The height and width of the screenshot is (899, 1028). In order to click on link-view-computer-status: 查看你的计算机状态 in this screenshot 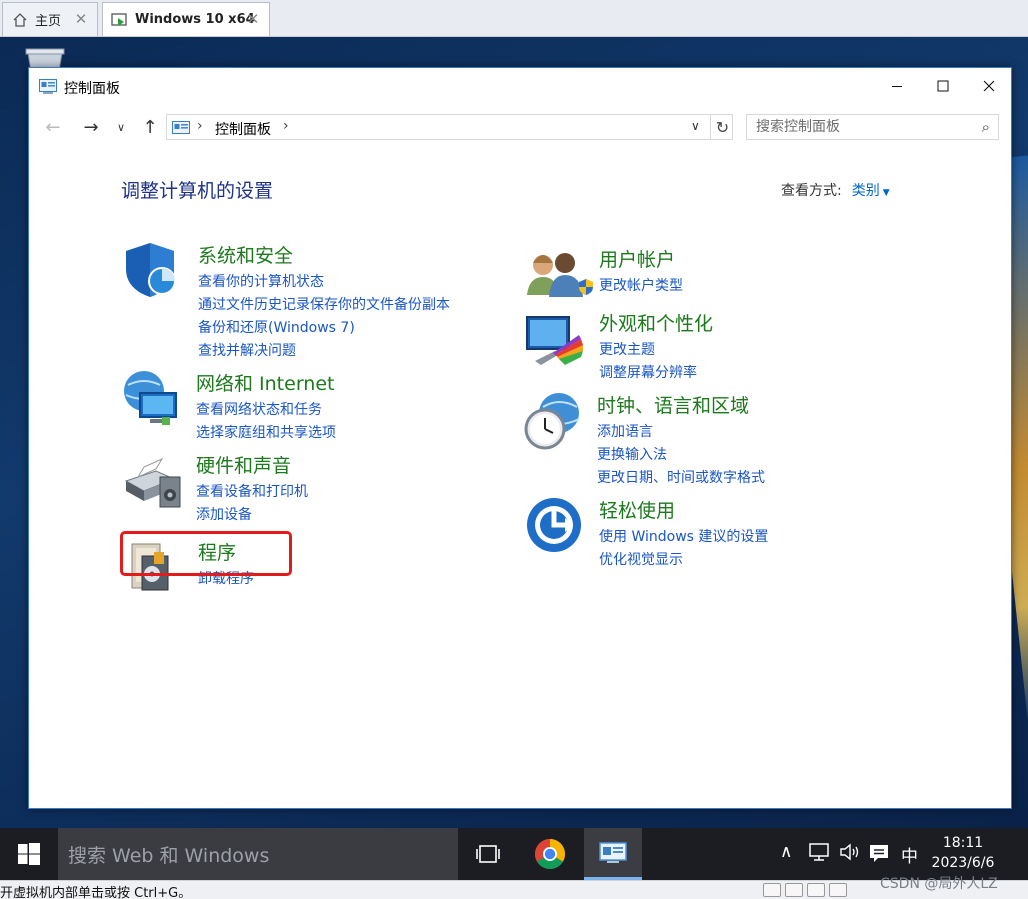, I will do `click(324, 282)`.